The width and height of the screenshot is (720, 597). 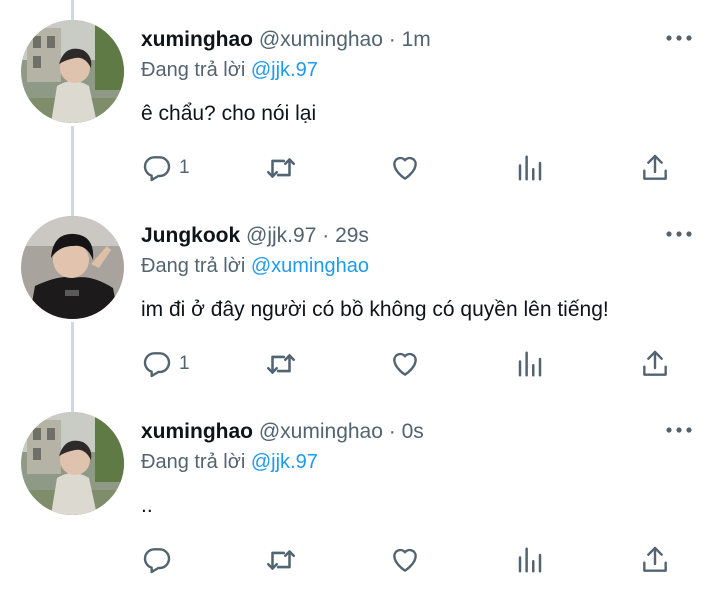 I want to click on tweet-header: Jungkook @jjk.97 · 29s, so click(x=255, y=236).